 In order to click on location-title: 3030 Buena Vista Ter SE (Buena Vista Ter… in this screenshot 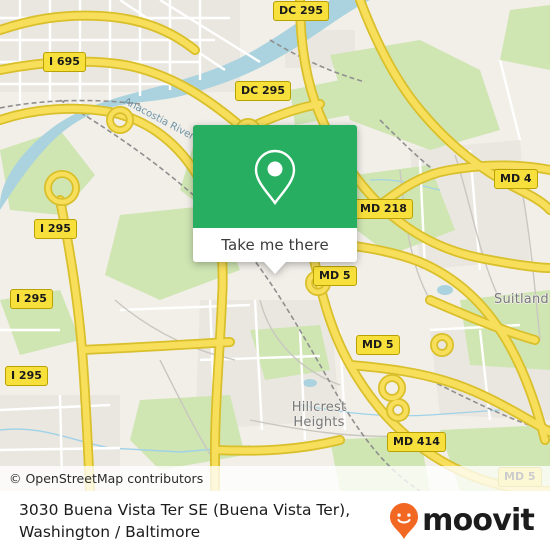, I will do `click(184, 521)`.